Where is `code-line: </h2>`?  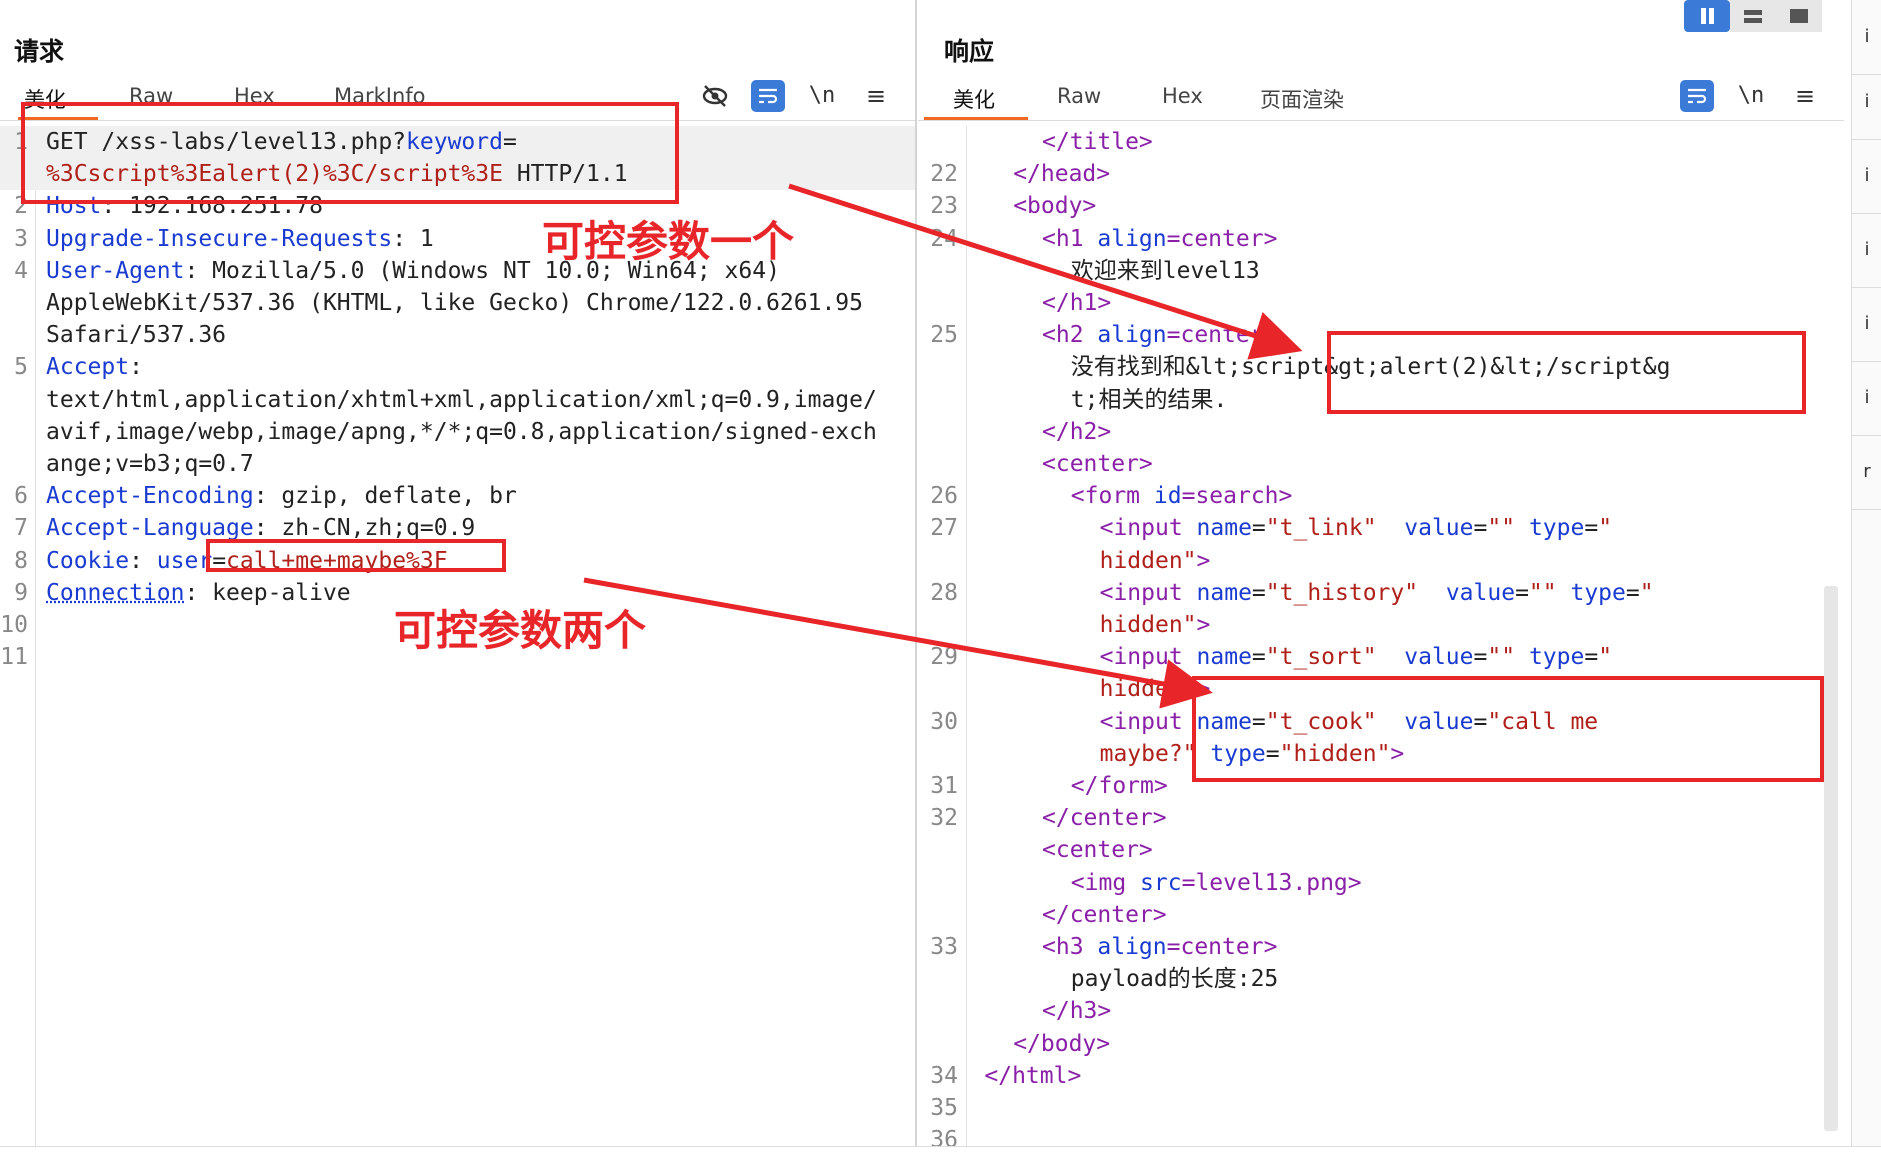
code-line: </h2> is located at coordinates (1381, 432).